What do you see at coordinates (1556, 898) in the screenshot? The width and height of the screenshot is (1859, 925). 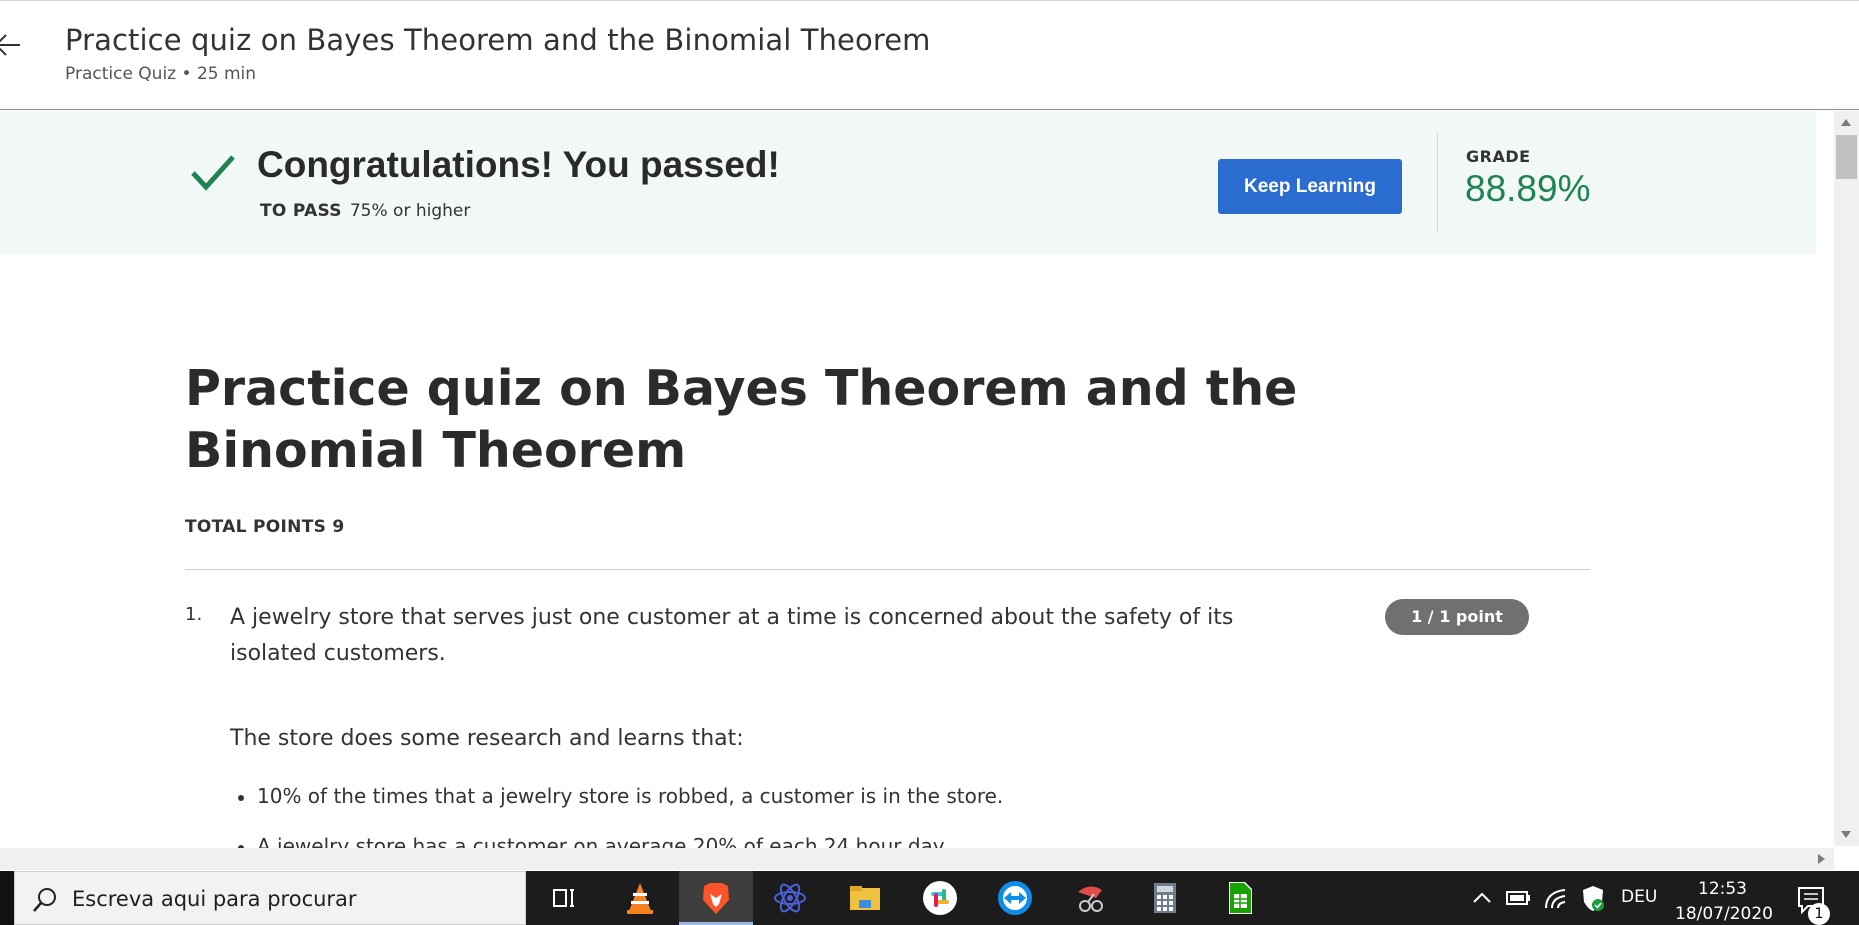 I see `wifi-icon` at bounding box center [1556, 898].